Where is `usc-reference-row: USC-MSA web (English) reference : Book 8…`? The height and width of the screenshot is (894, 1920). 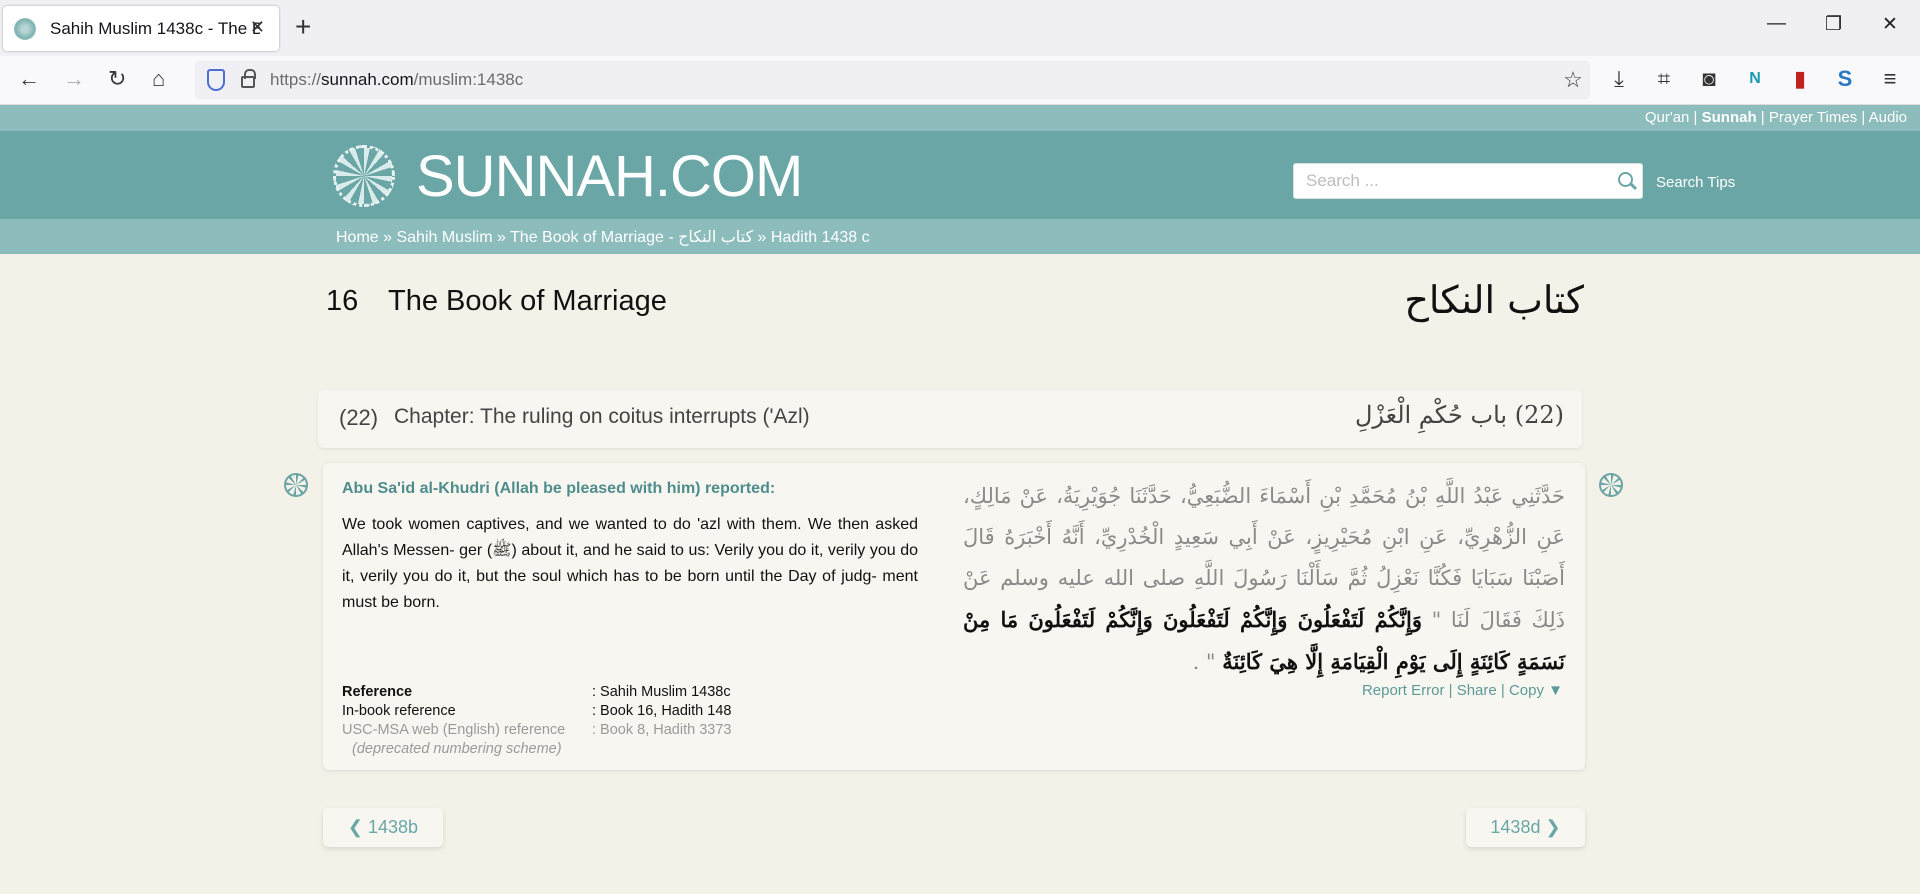 usc-reference-row: USC-MSA web (English) reference : Book 8… is located at coordinates (536, 730).